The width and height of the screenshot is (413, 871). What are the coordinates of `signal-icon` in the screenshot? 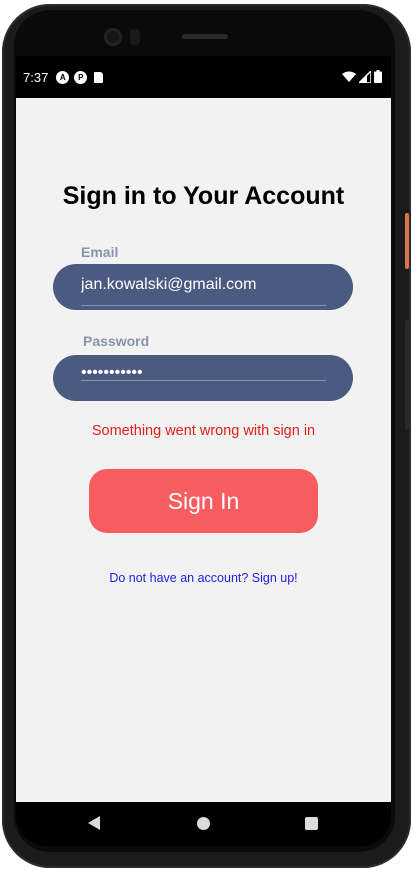 It's located at (365, 76).